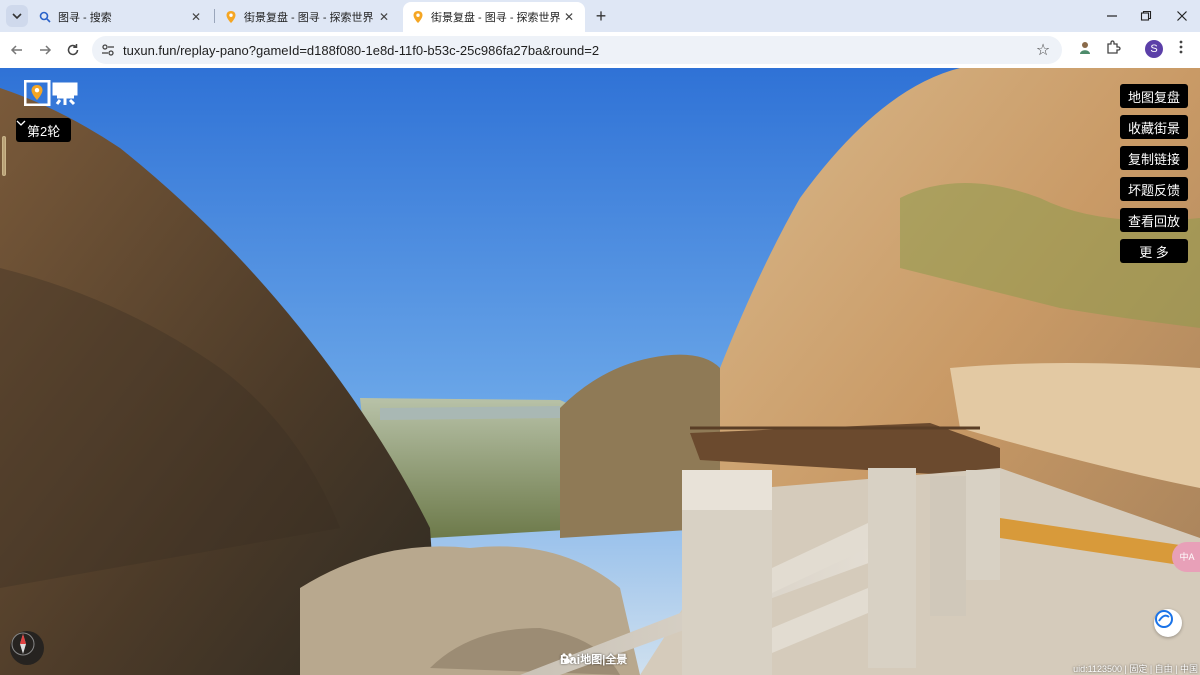 Image resolution: width=1200 pixels, height=675 pixels. Describe the element at coordinates (1112, 16) in the screenshot. I see `minimize-icon` at that location.